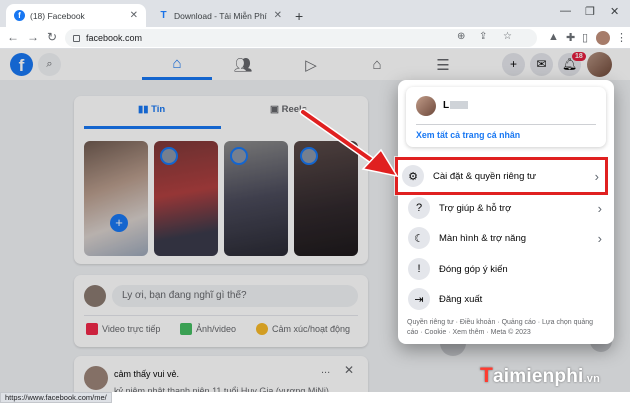  Describe the element at coordinates (19, 15) in the screenshot. I see `facebook-favicon-icon: f` at that location.